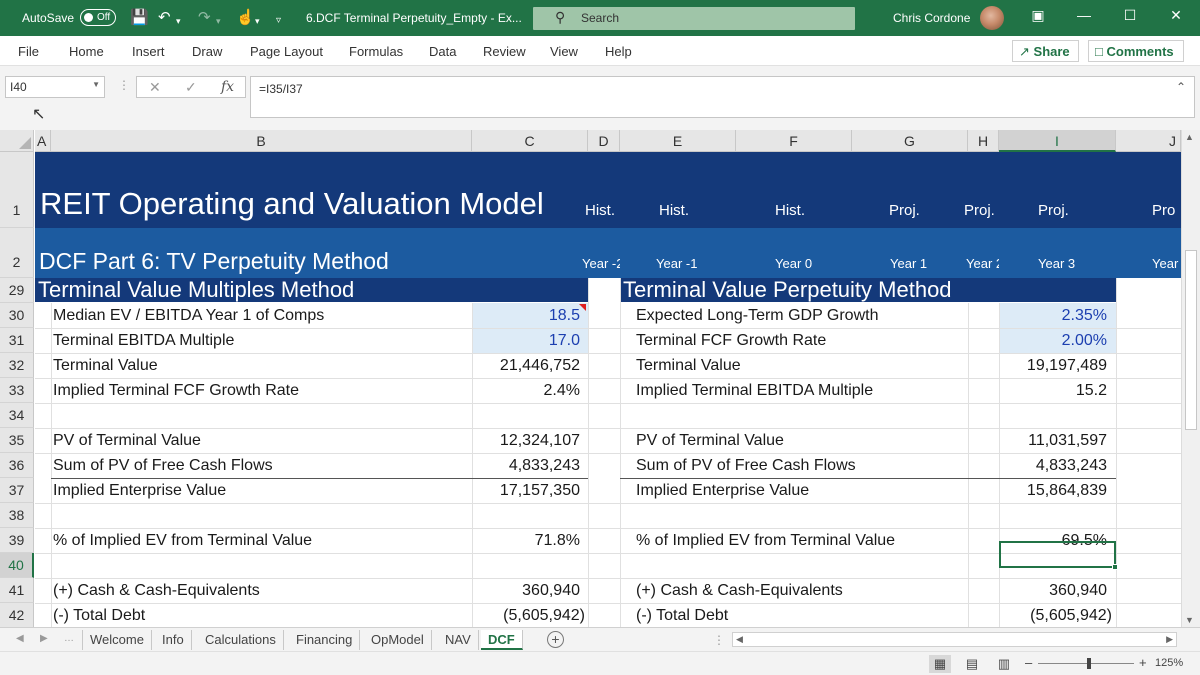  What do you see at coordinates (204, 17) in the screenshot?
I see `redo-icon: ↷` at bounding box center [204, 17].